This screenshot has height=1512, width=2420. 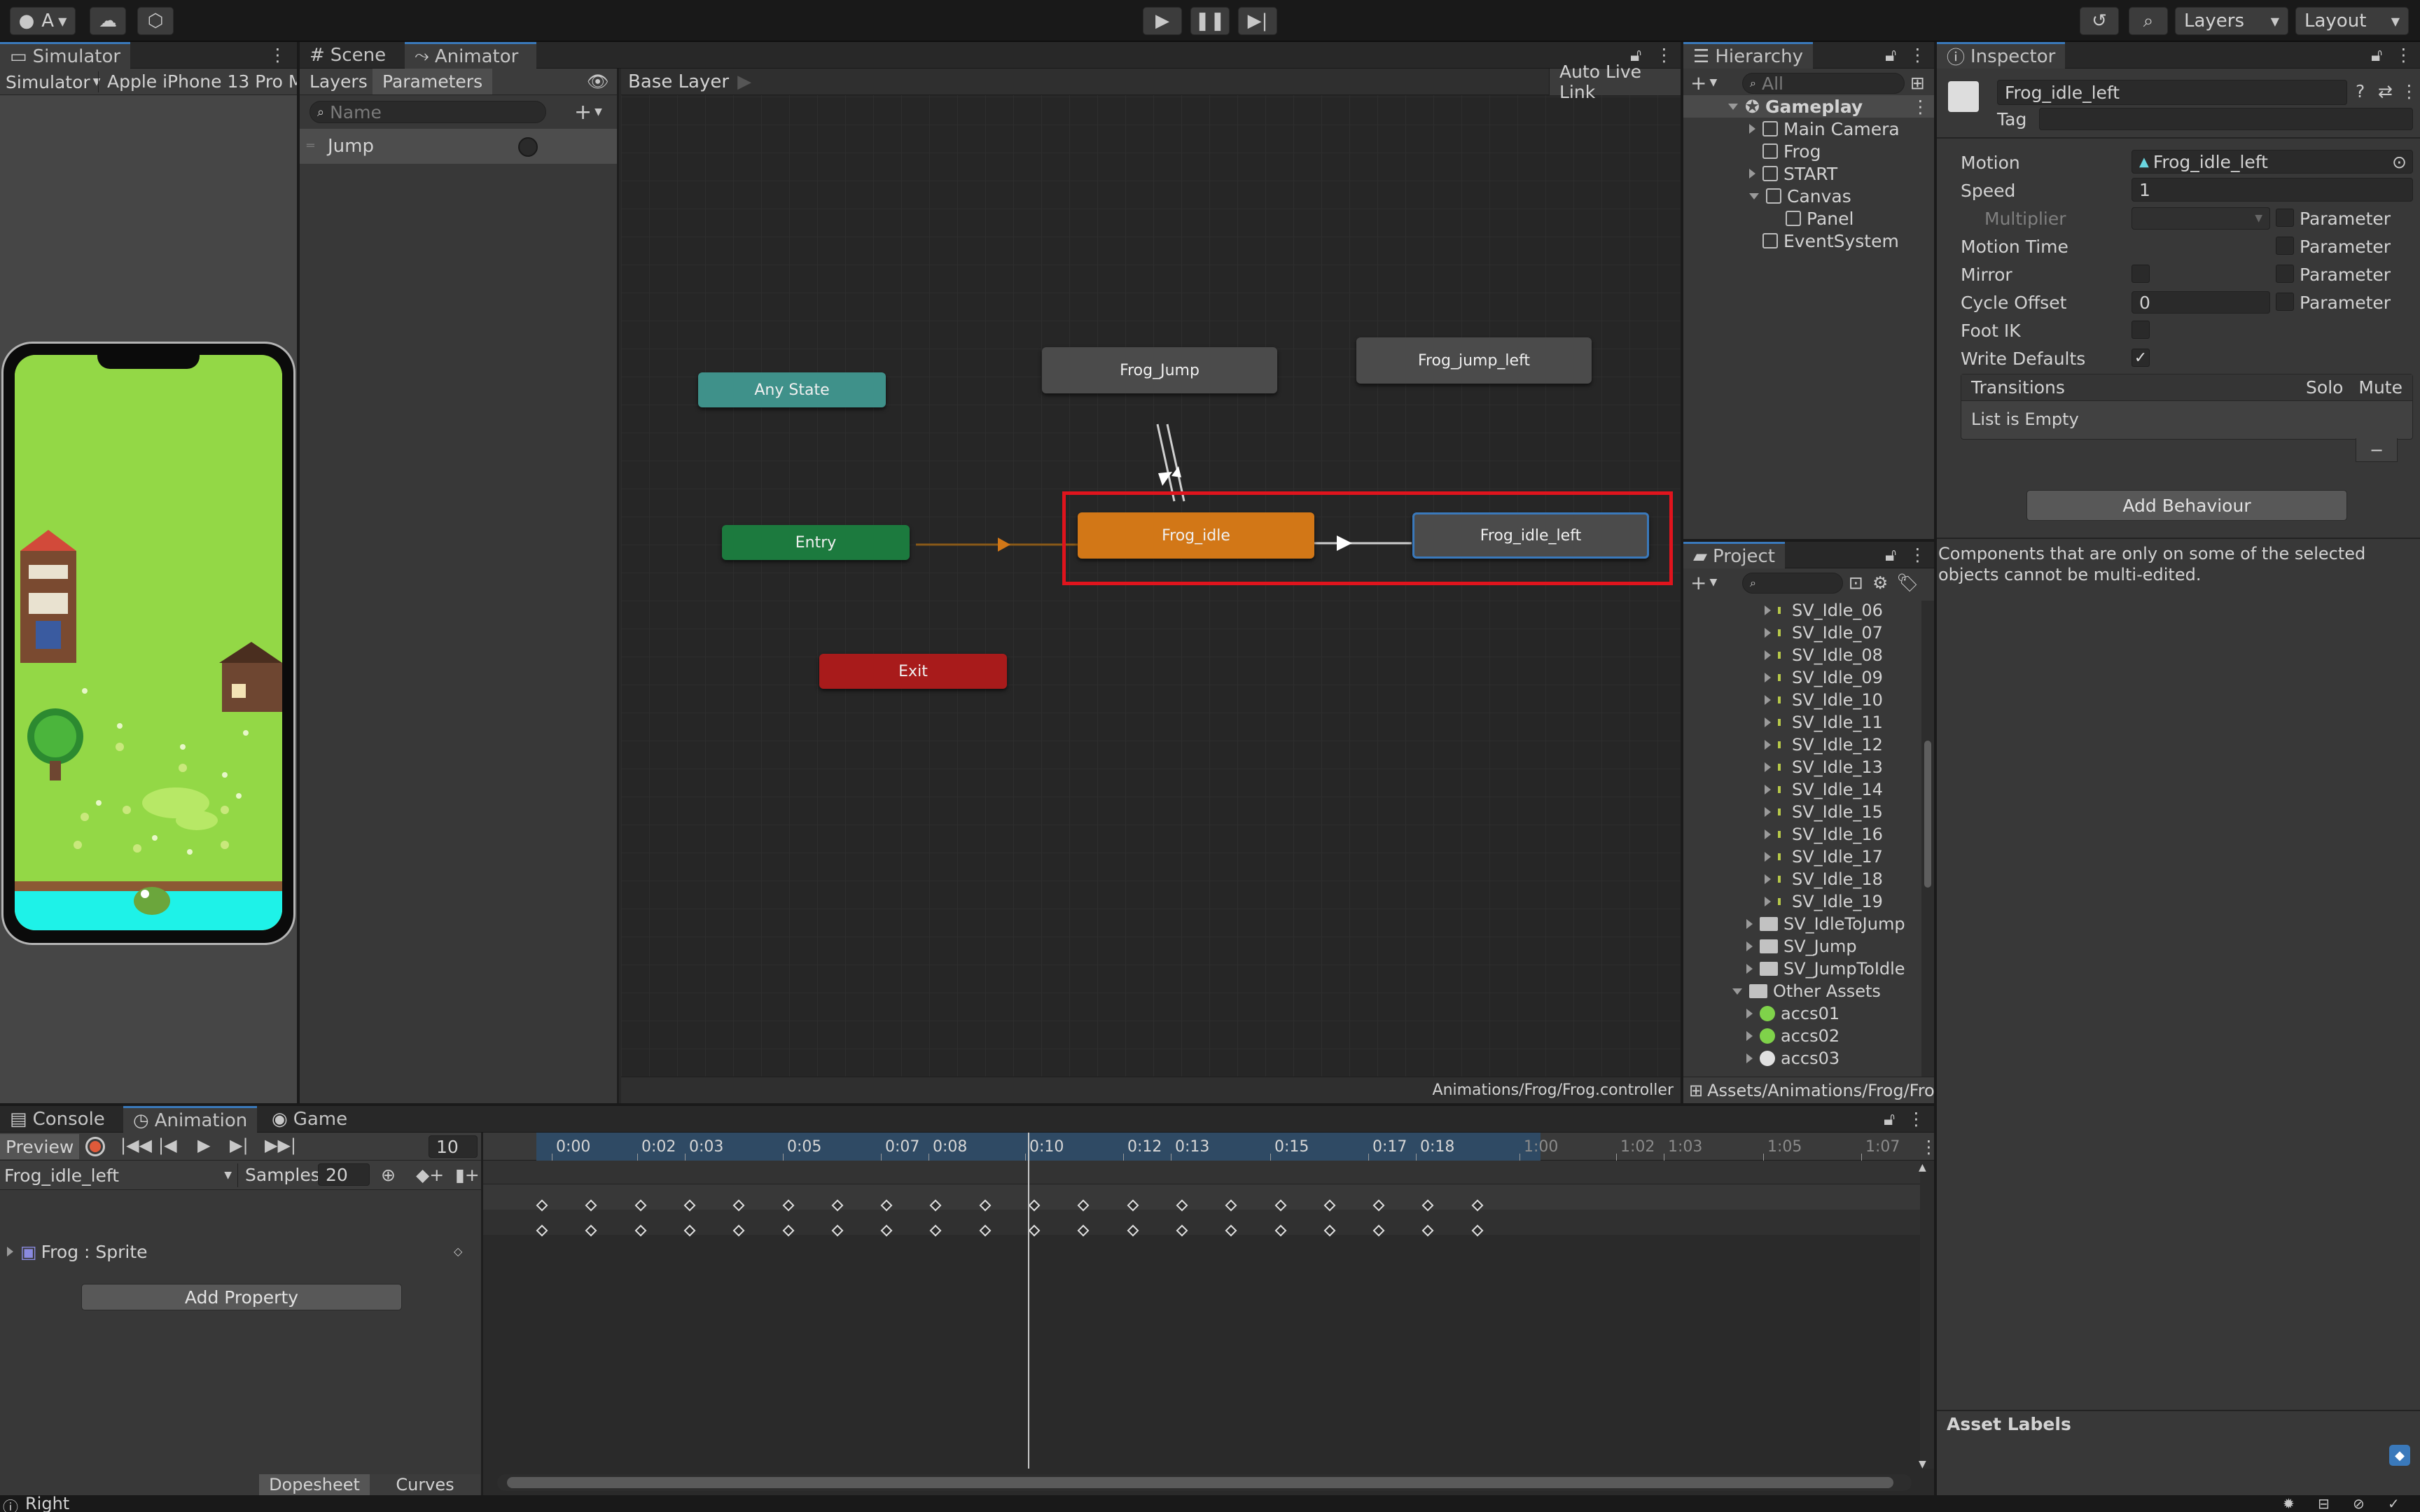 I want to click on project-item: SV_Idle_12, so click(x=1824, y=745).